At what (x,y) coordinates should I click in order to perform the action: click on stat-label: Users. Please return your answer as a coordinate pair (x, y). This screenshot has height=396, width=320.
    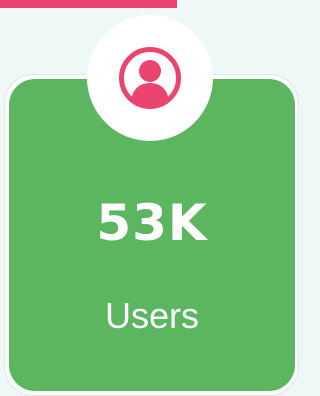
    Looking at the image, I should click on (151, 315).